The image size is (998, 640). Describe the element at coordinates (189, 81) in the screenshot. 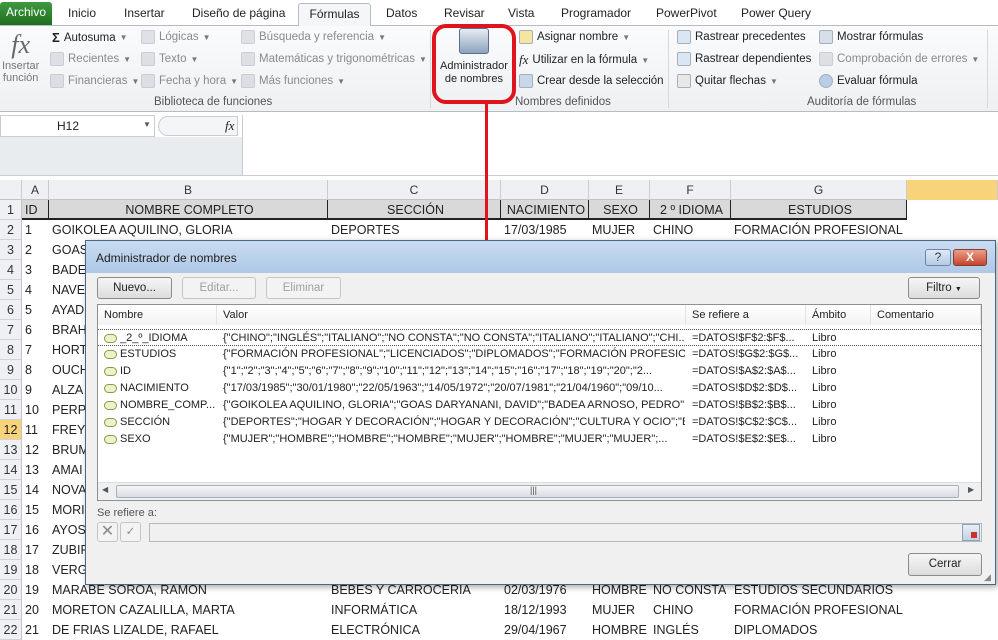

I see `fecha-hora-button: Fecha y hora ▼` at that location.